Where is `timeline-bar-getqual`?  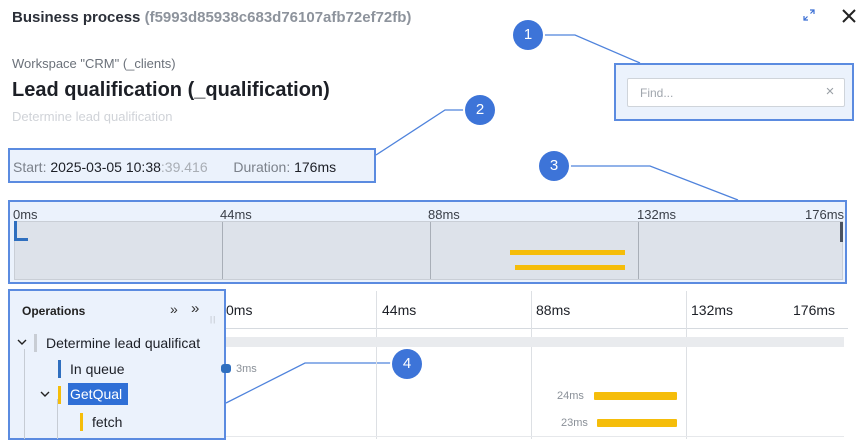
timeline-bar-getqual is located at coordinates (635, 396).